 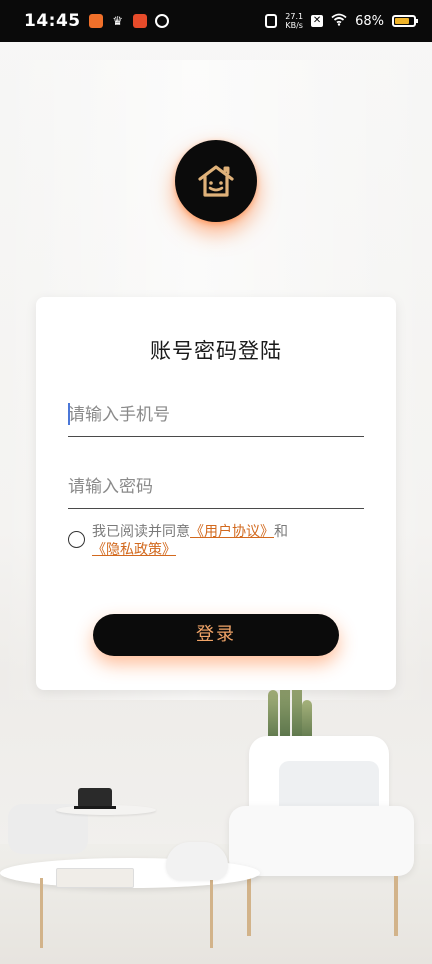 I want to click on status-bar-left: 14:45 ♛, so click(x=96, y=21).